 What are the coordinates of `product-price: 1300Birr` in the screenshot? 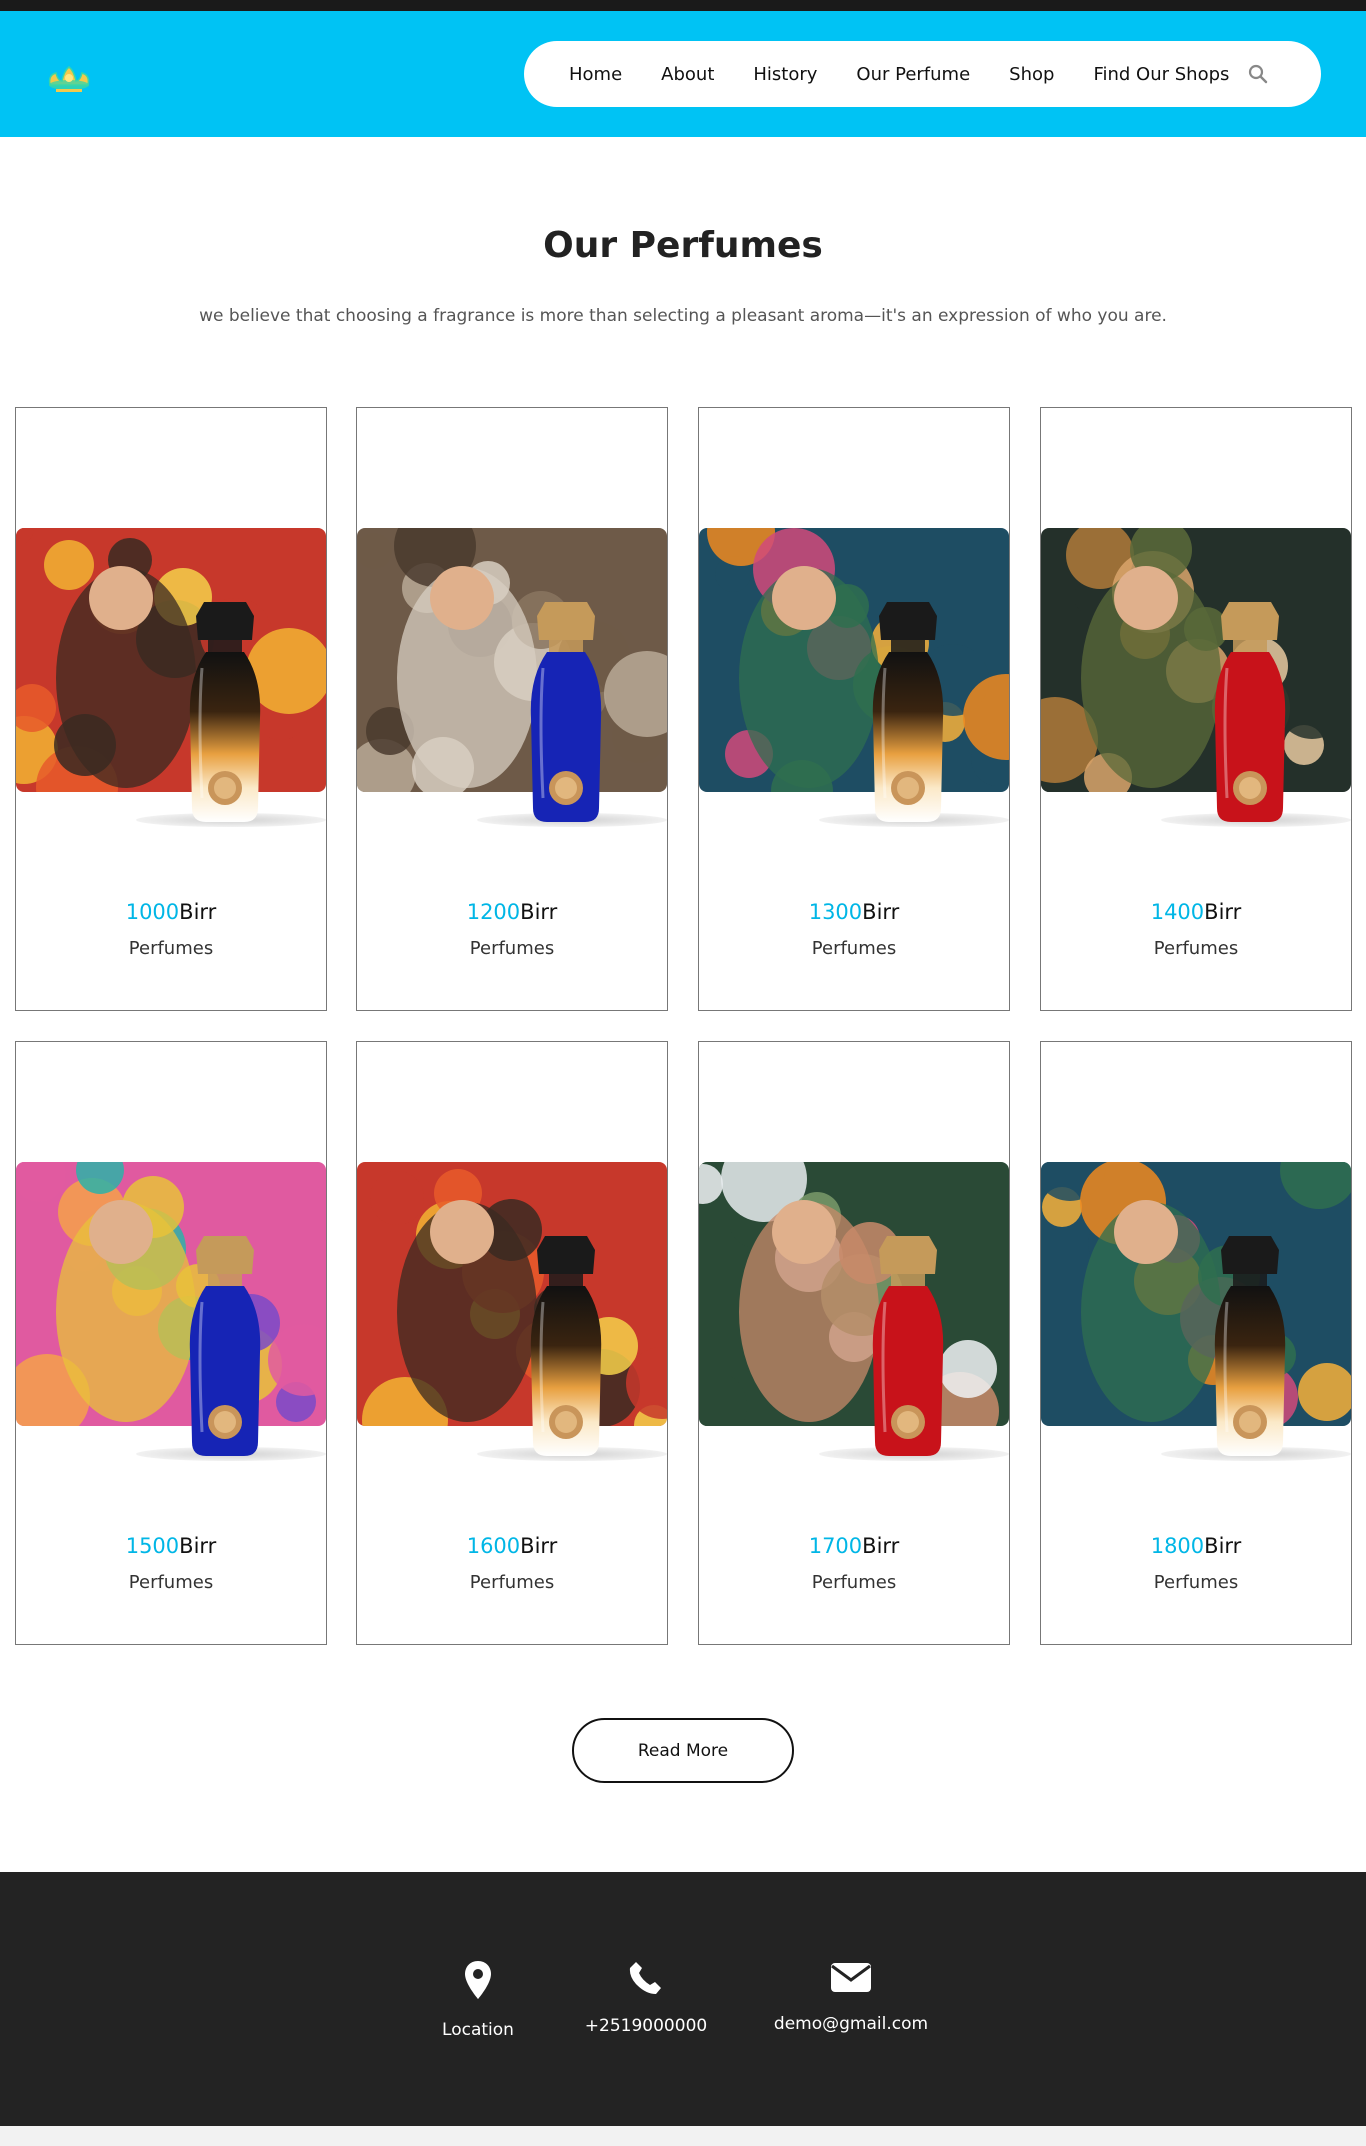 It's located at (854, 912).